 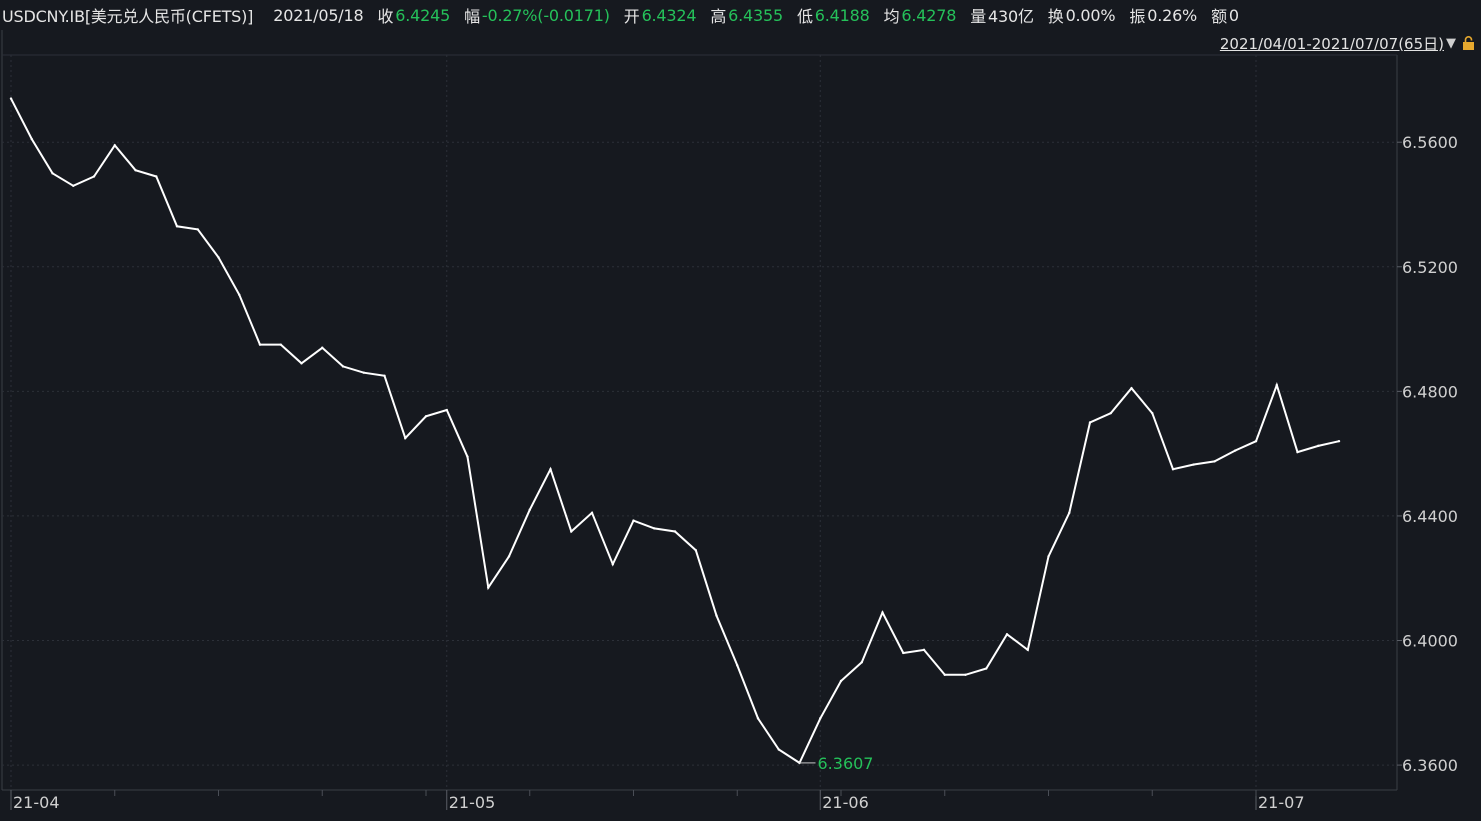 What do you see at coordinates (1430, 142) in the screenshot?
I see `y-tick-label: 6.5600` at bounding box center [1430, 142].